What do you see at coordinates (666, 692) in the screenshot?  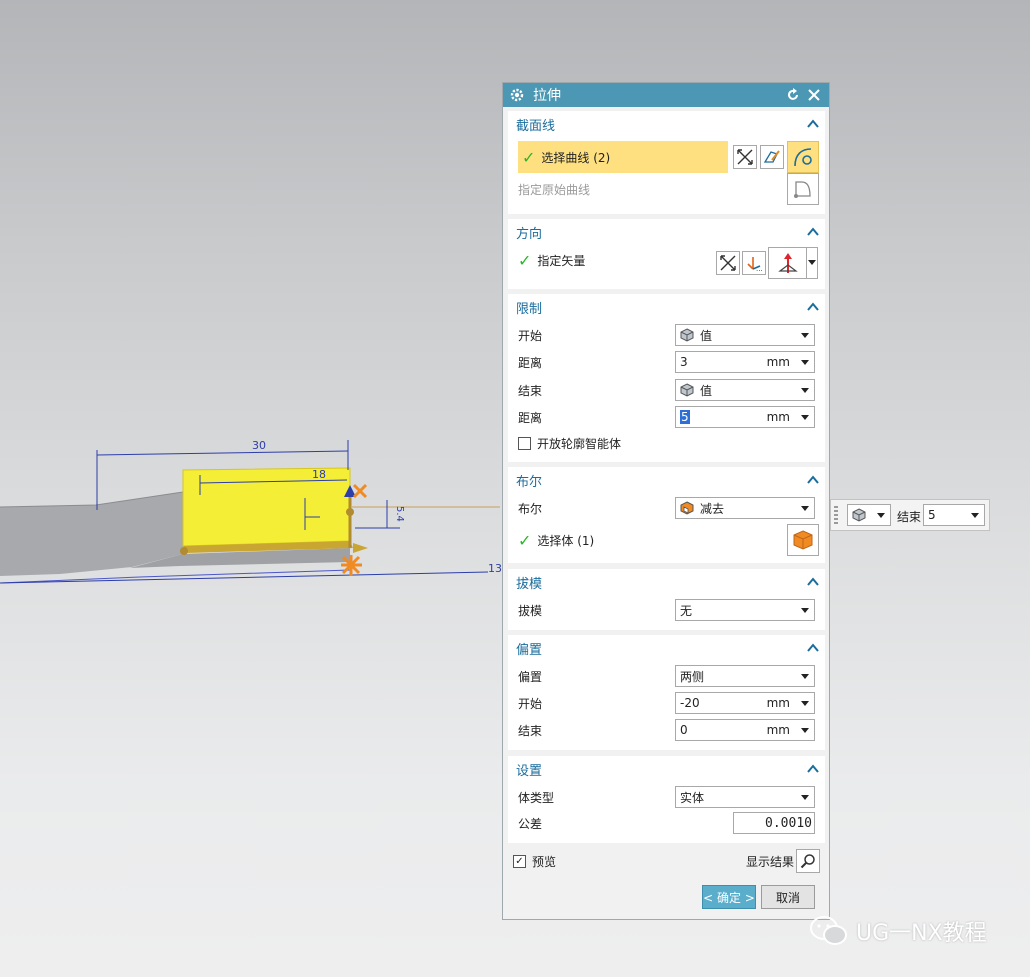 I see `offset-panel: 偏置 偏置 两侧 开始 -20 mm 结束 0 mm` at bounding box center [666, 692].